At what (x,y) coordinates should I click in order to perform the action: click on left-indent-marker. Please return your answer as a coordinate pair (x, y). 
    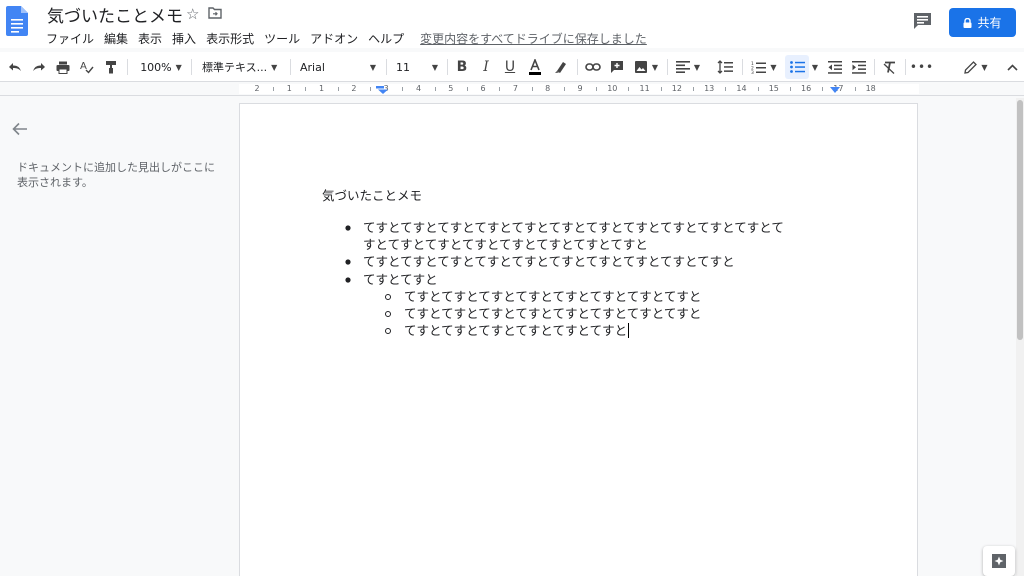
    Looking at the image, I should click on (382, 90).